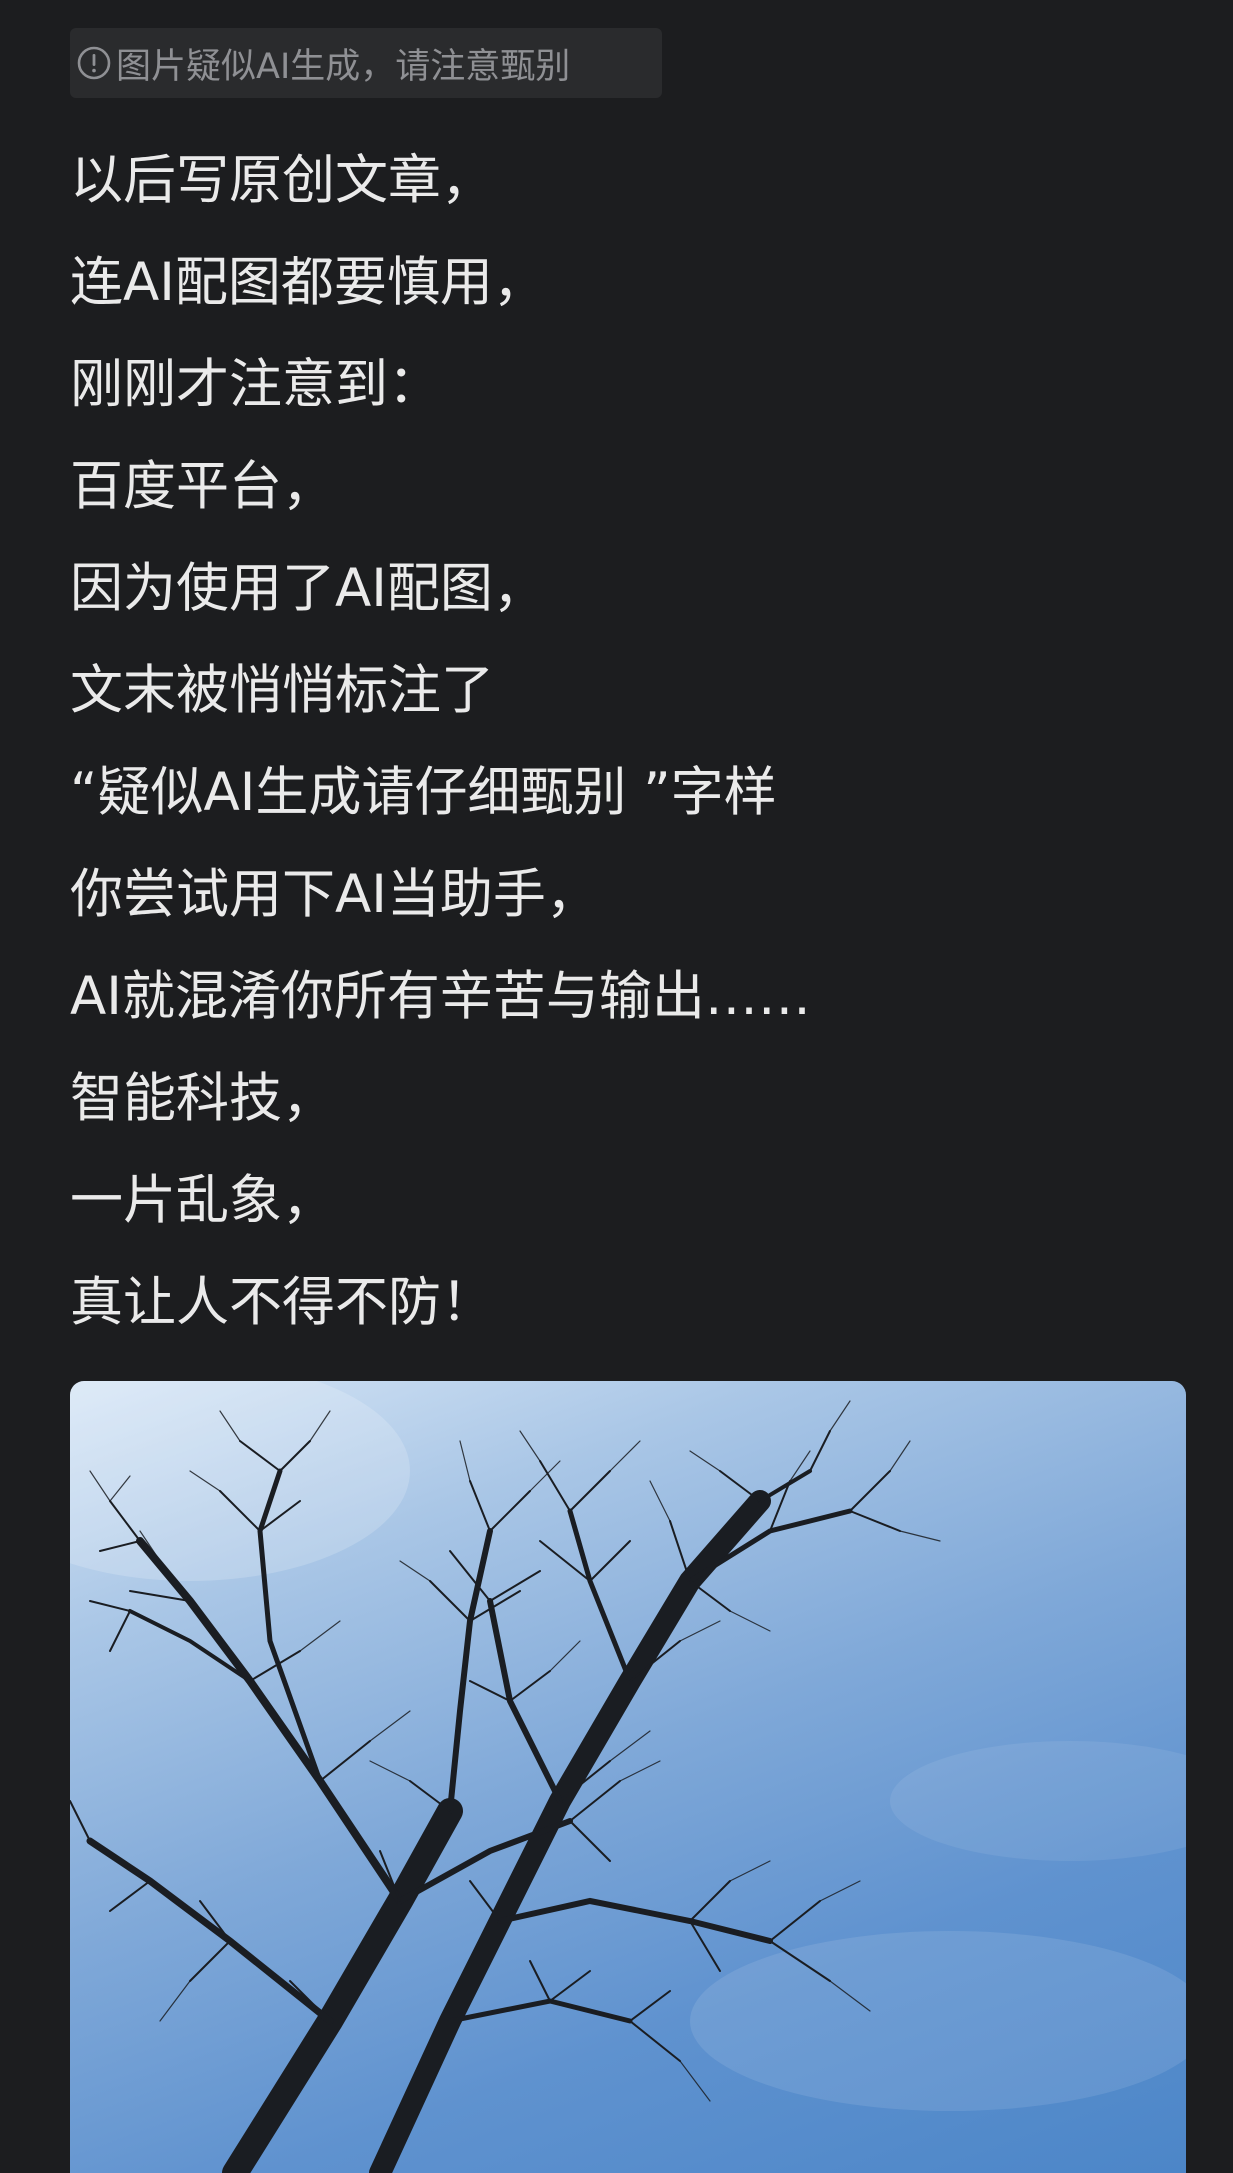  I want to click on post-line: 连AI配图都要慎用，, so click(308, 282).